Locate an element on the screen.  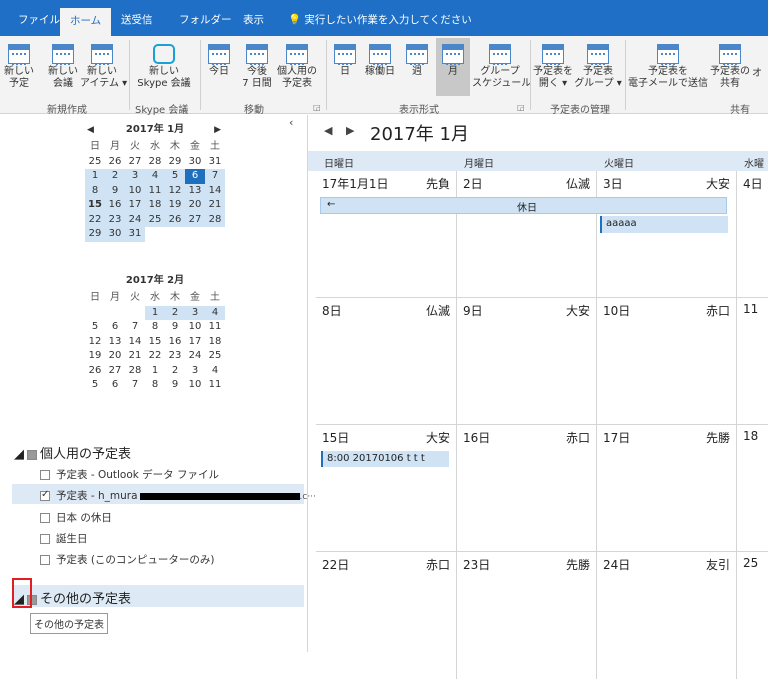
day-cell: 22日 赤口 is located at coordinates (386, 615).